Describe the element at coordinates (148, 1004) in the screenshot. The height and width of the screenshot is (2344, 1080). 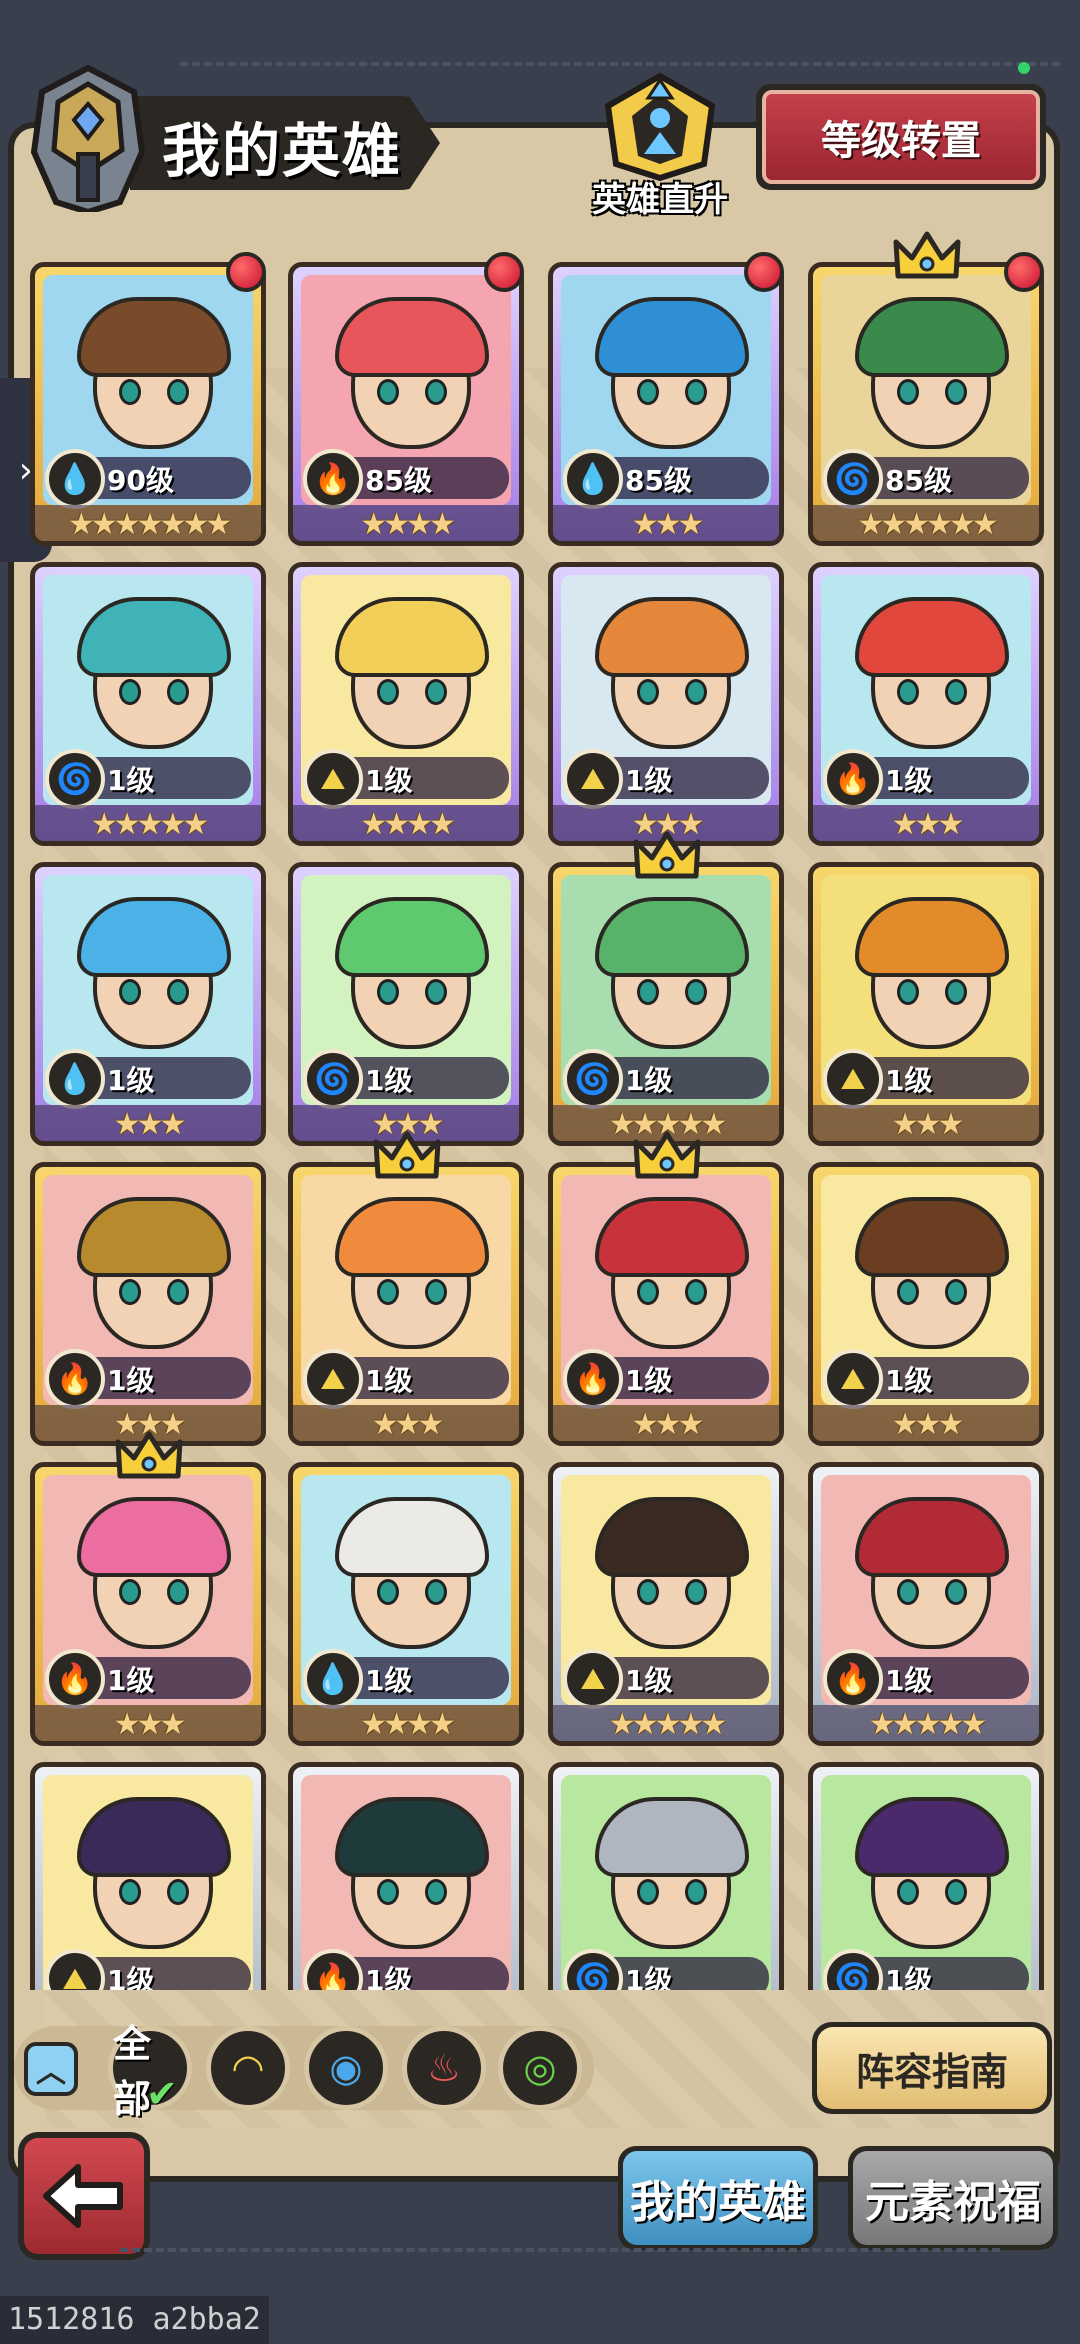
I see `hero-card: 💧 1级 ★★★` at that location.